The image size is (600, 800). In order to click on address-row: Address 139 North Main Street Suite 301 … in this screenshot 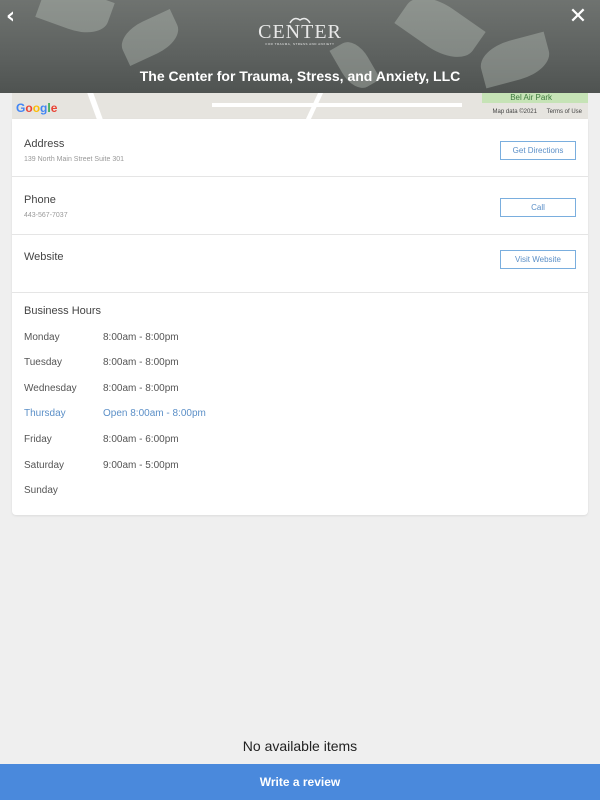, I will do `click(300, 148)`.